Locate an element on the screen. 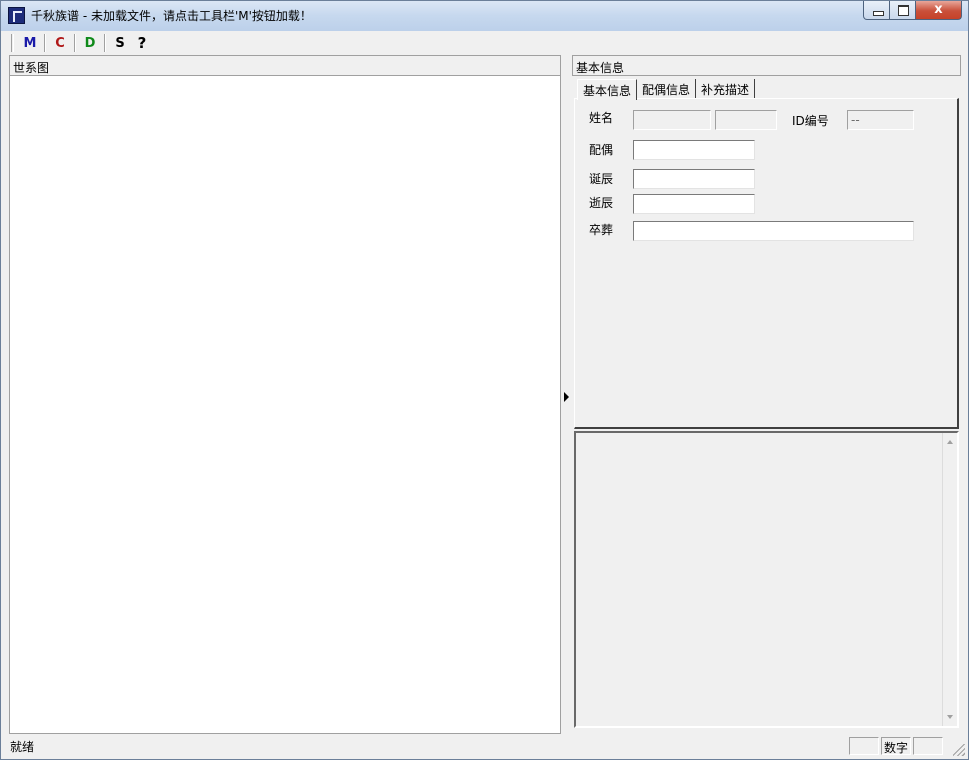 The height and width of the screenshot is (760, 969). help-button: ? is located at coordinates (142, 43).